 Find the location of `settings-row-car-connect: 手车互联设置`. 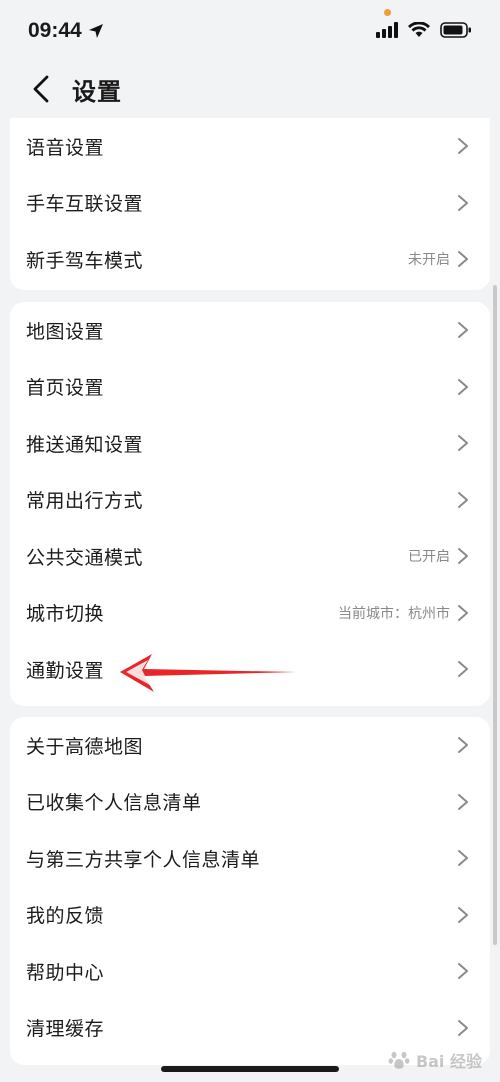

settings-row-car-connect: 手车互联设置 is located at coordinates (250, 203).